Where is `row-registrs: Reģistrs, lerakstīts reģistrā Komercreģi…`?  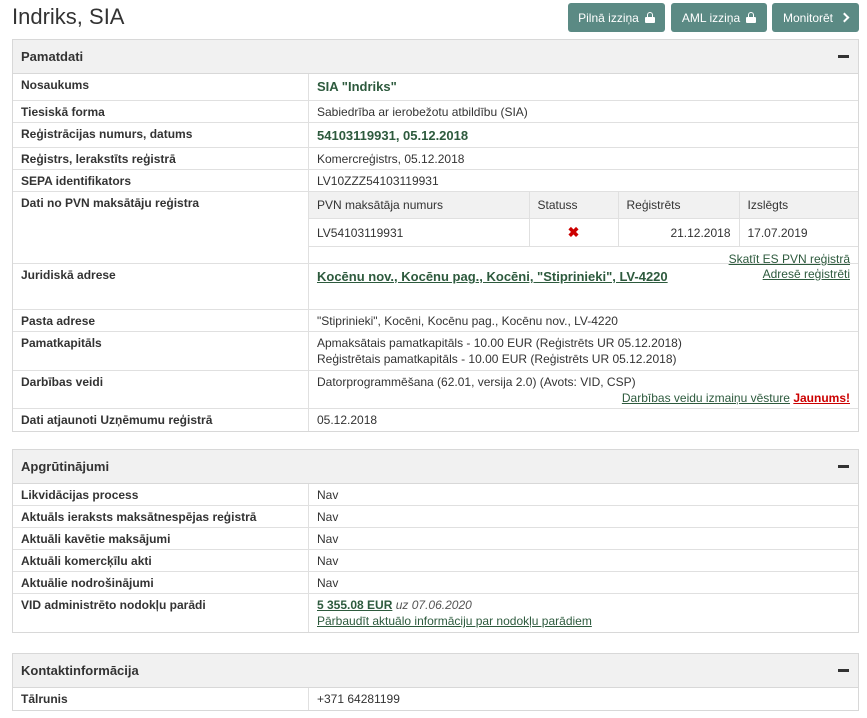
row-registrs: Reģistrs, lerakstīts reģistrā Komercreģi… is located at coordinates (435, 159).